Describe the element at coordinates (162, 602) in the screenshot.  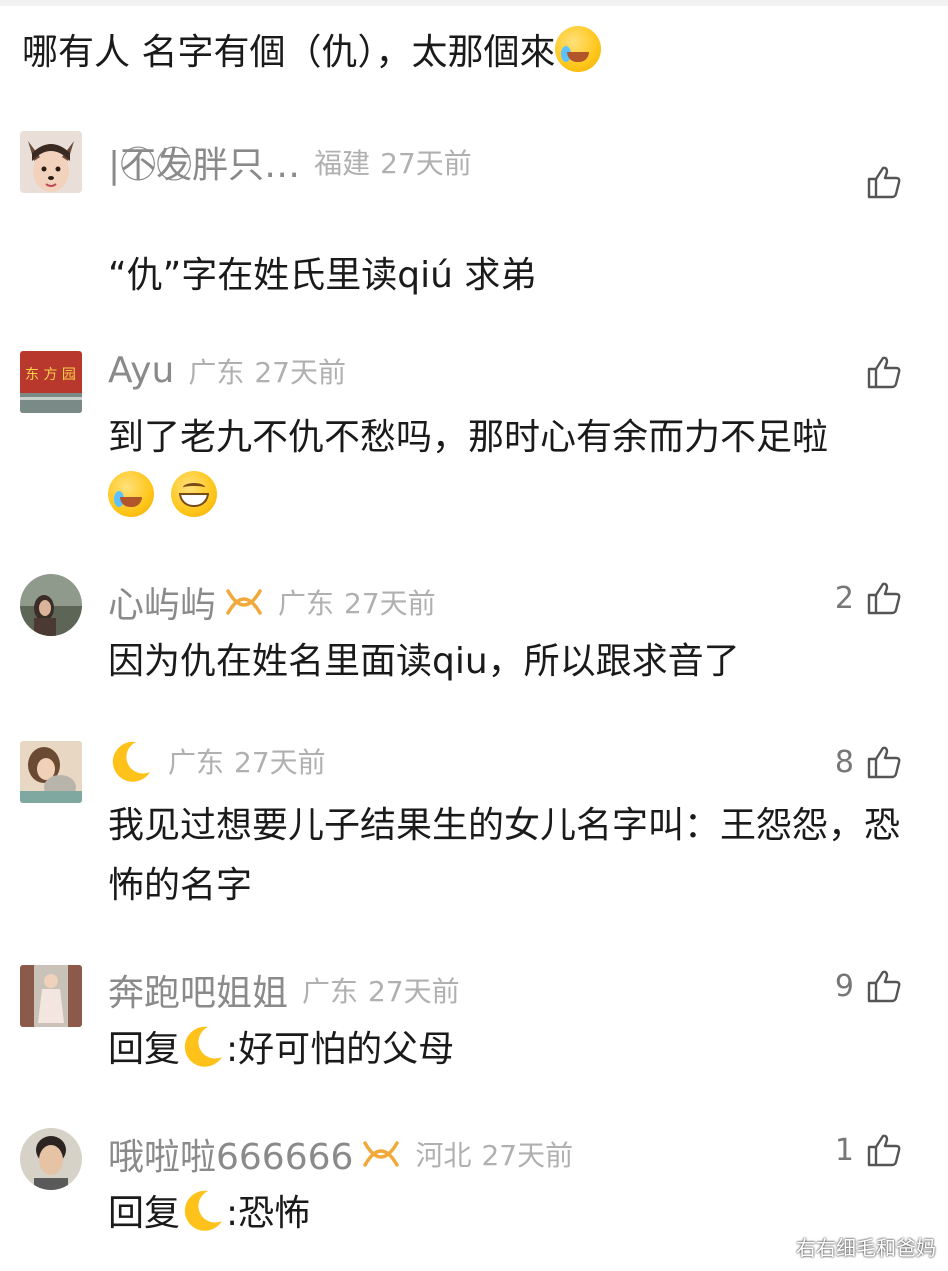
I see `username: 心屿屿` at that location.